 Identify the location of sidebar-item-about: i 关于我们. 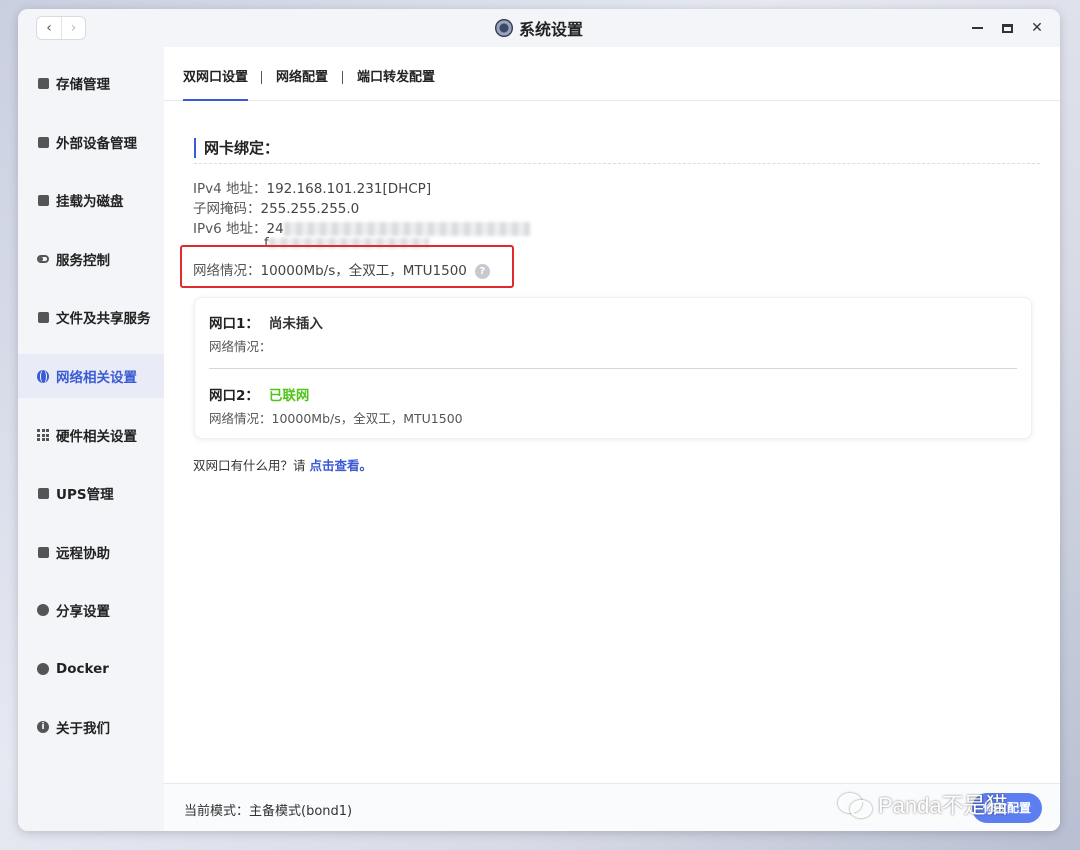
(91, 727).